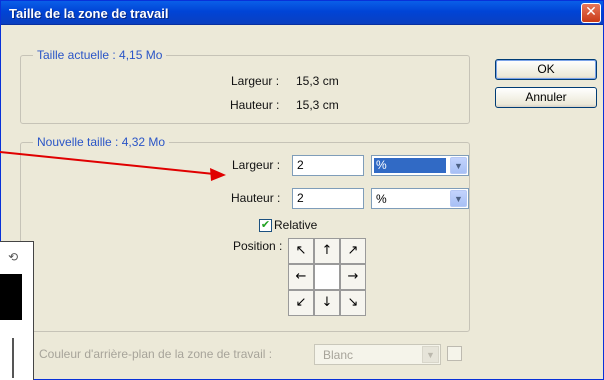 The height and width of the screenshot is (380, 604). What do you see at coordinates (218, 174) in the screenshot?
I see `annotation-arrow-head` at bounding box center [218, 174].